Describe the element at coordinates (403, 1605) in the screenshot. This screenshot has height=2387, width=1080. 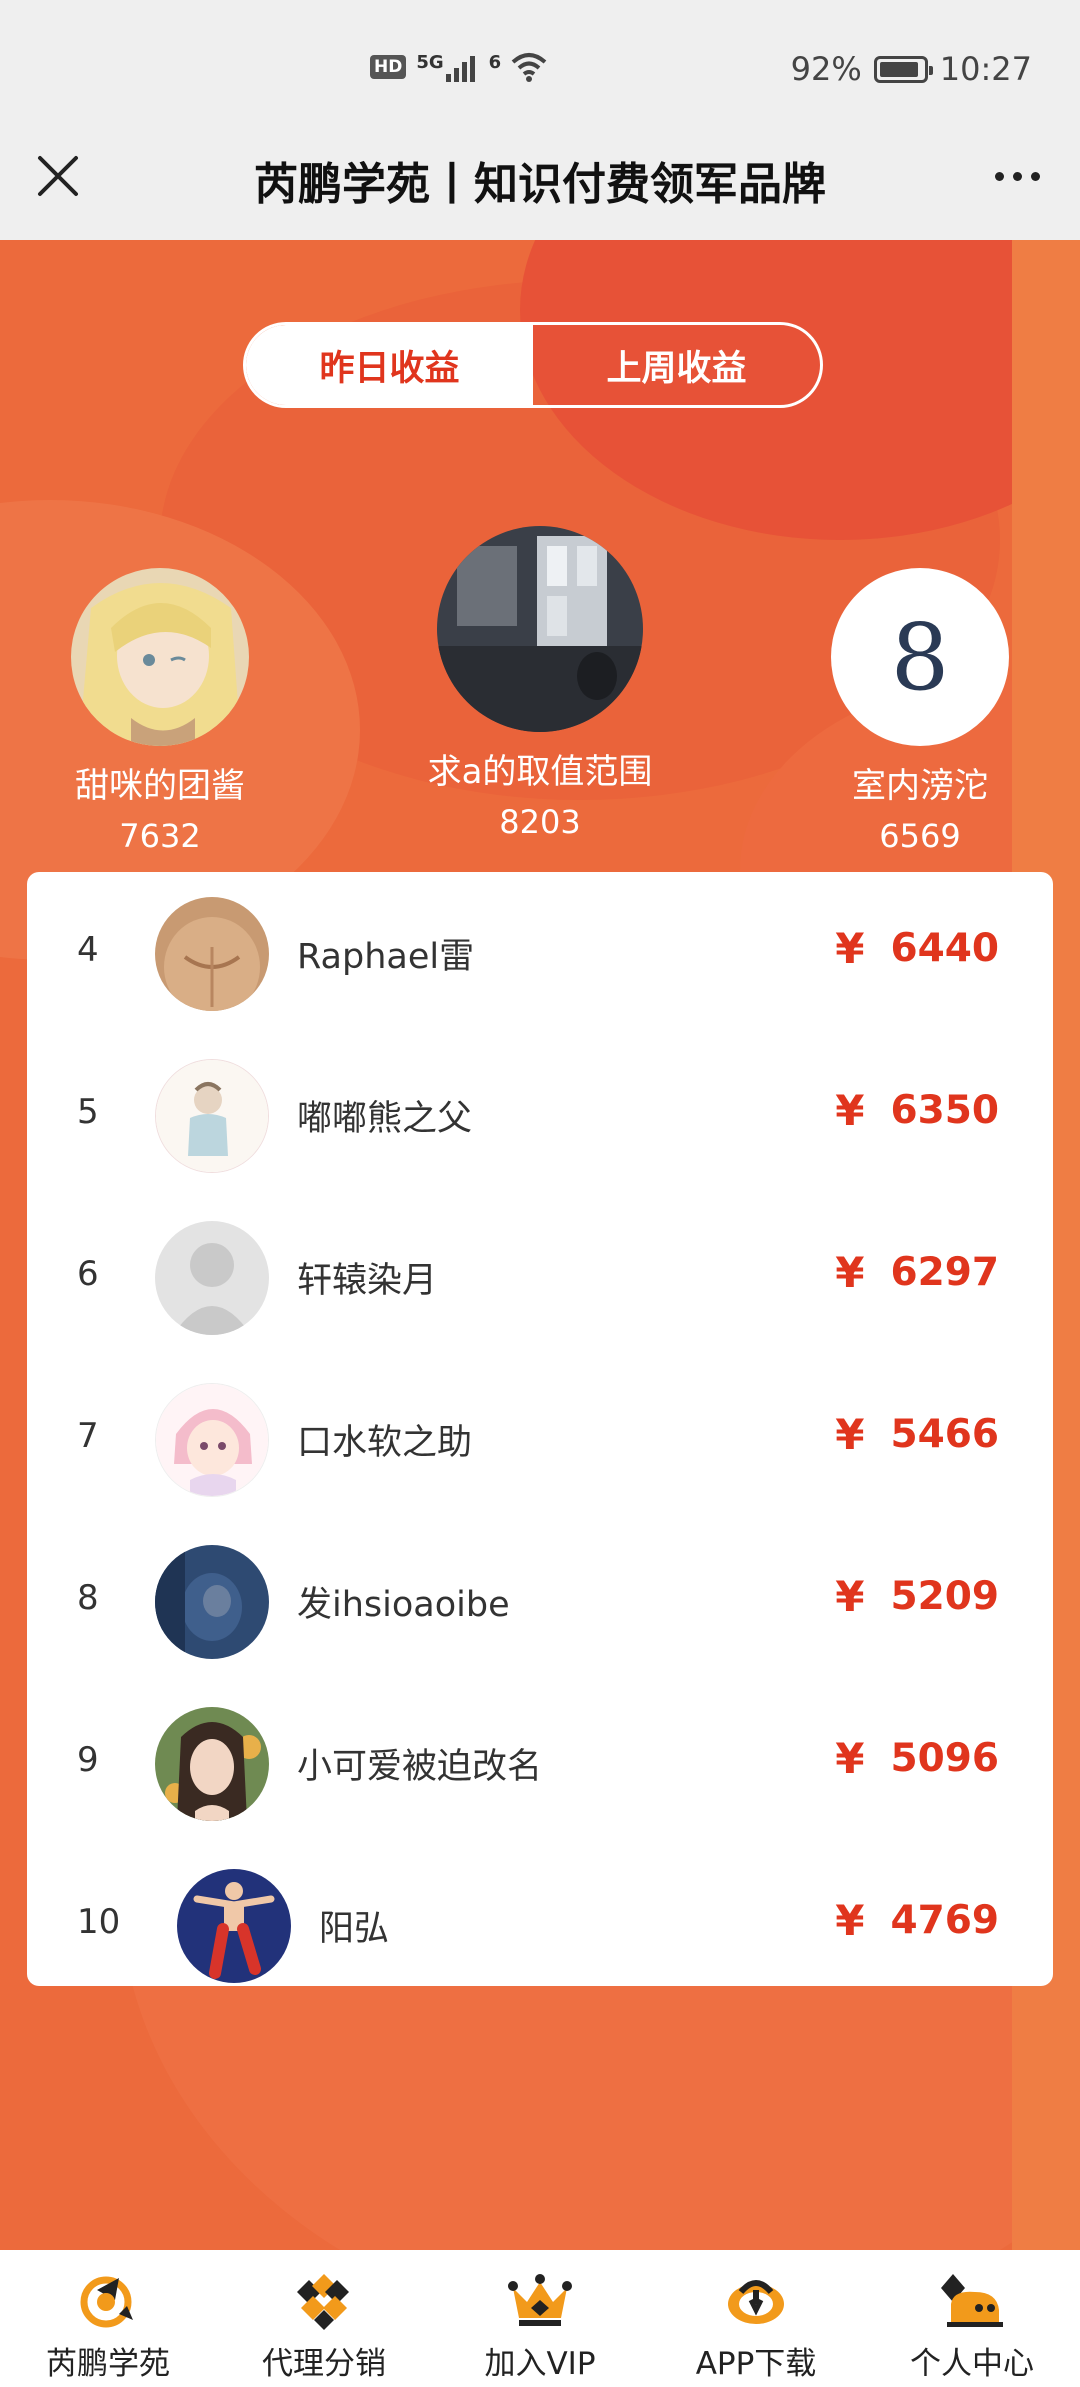
I see `user-name: 发ihsioaoibe` at that location.